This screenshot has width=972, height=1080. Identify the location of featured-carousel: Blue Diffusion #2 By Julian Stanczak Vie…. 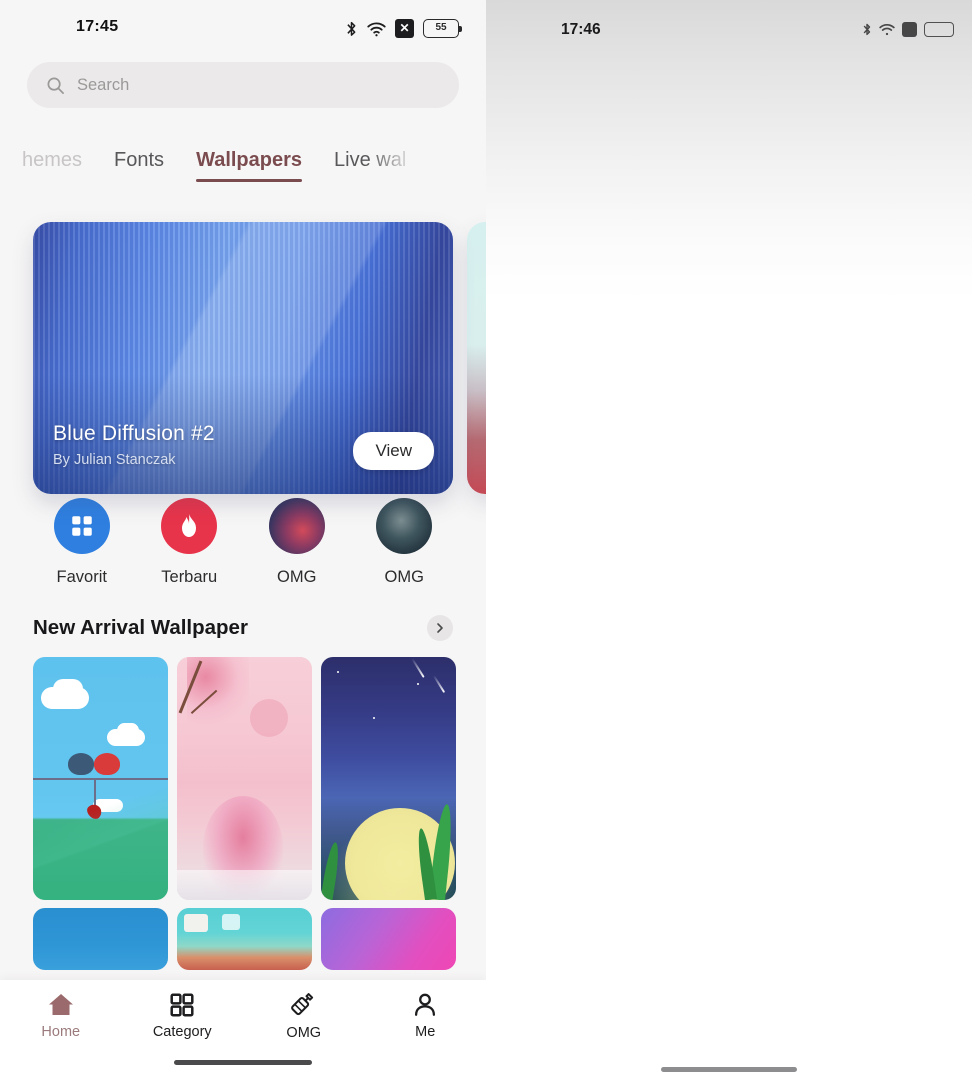
(243, 349).